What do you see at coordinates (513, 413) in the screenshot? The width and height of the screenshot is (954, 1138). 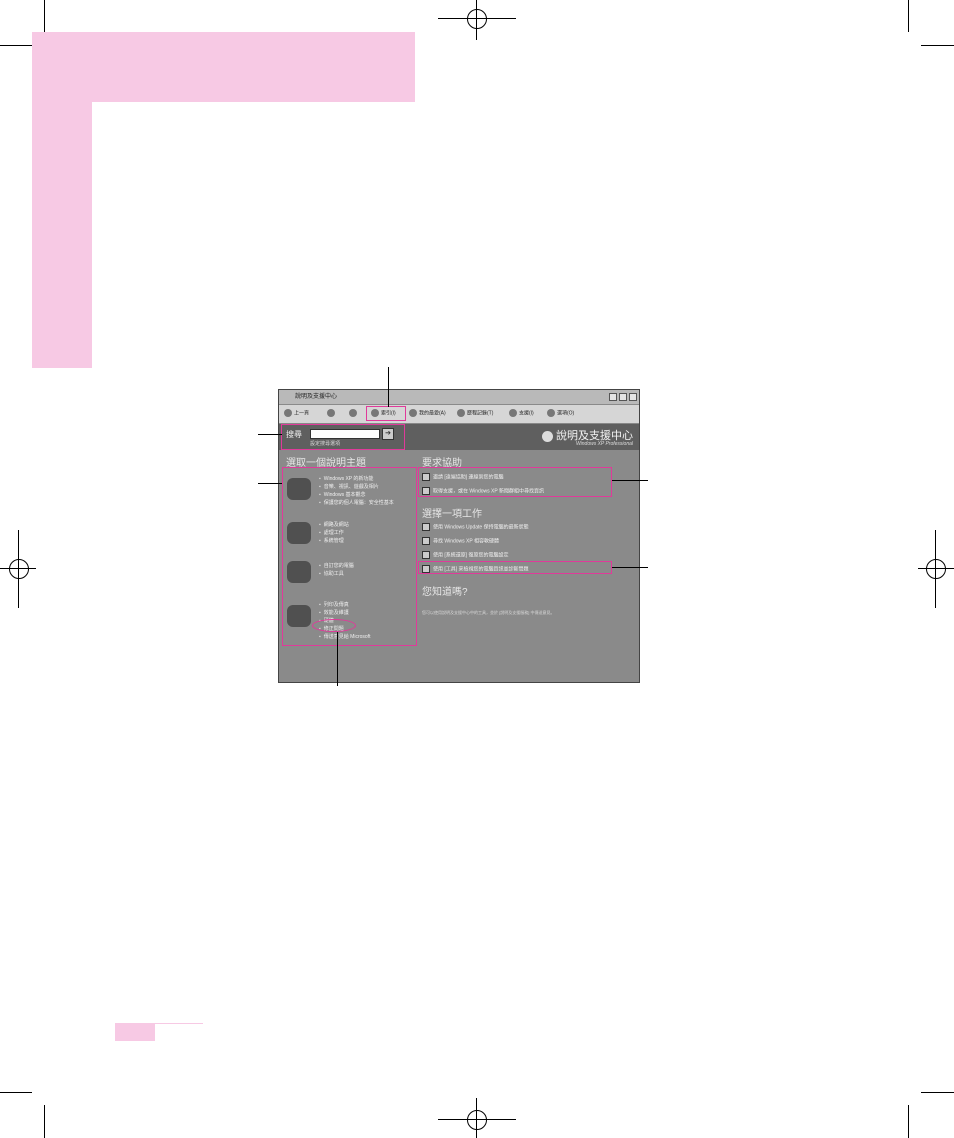 I see `support-icon` at bounding box center [513, 413].